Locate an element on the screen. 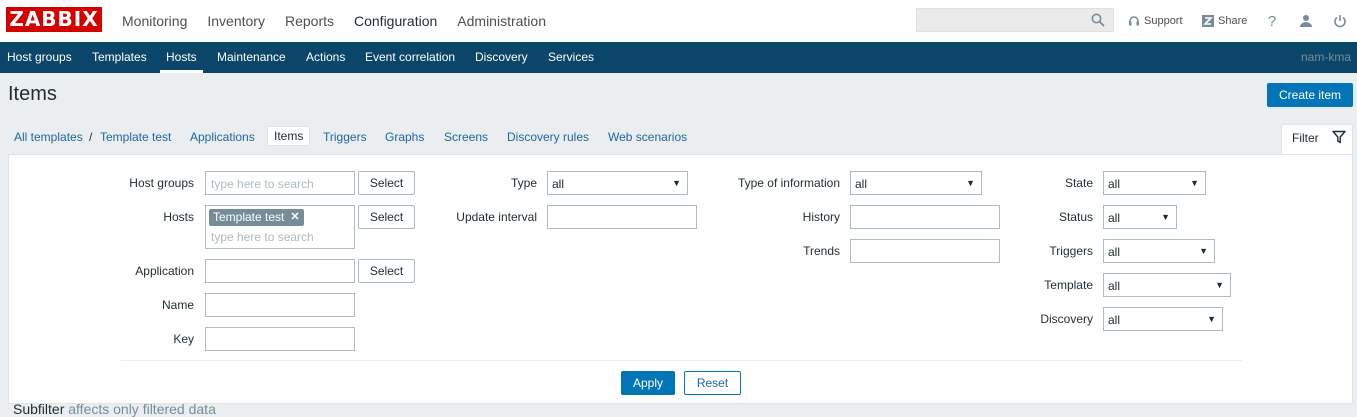 Image resolution: width=1357 pixels, height=417 pixels. filter-icon is located at coordinates (1339, 137).